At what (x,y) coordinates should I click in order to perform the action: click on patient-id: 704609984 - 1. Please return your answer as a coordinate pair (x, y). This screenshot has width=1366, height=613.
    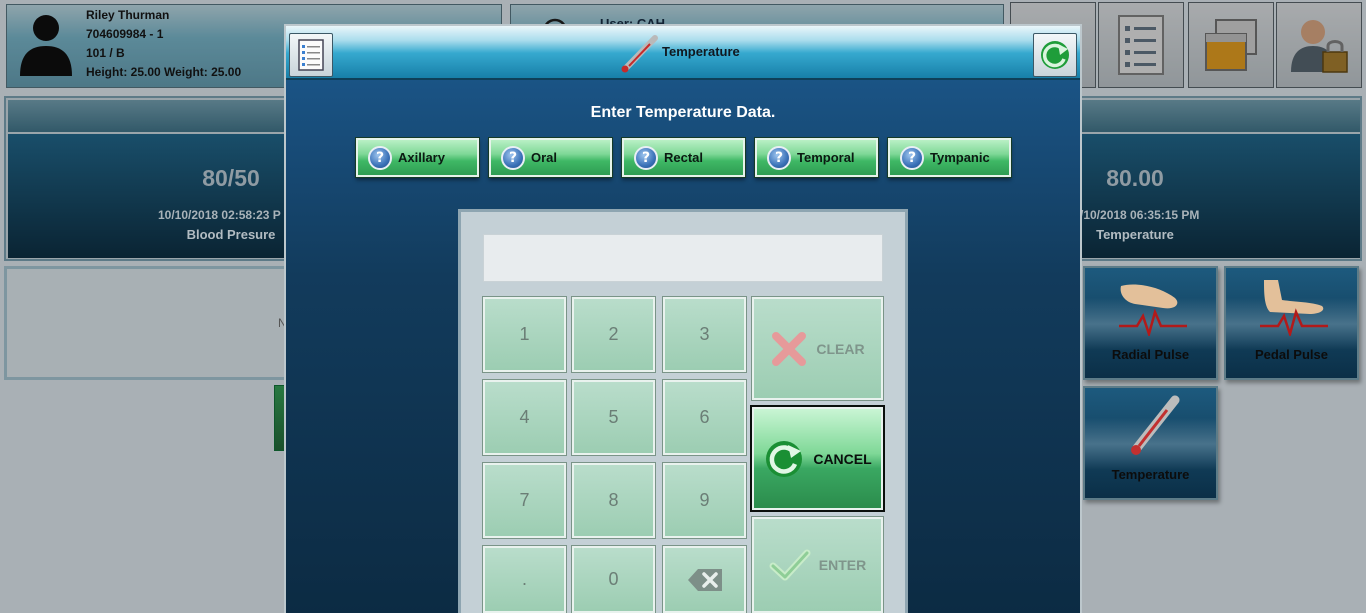
    Looking at the image, I should click on (125, 34).